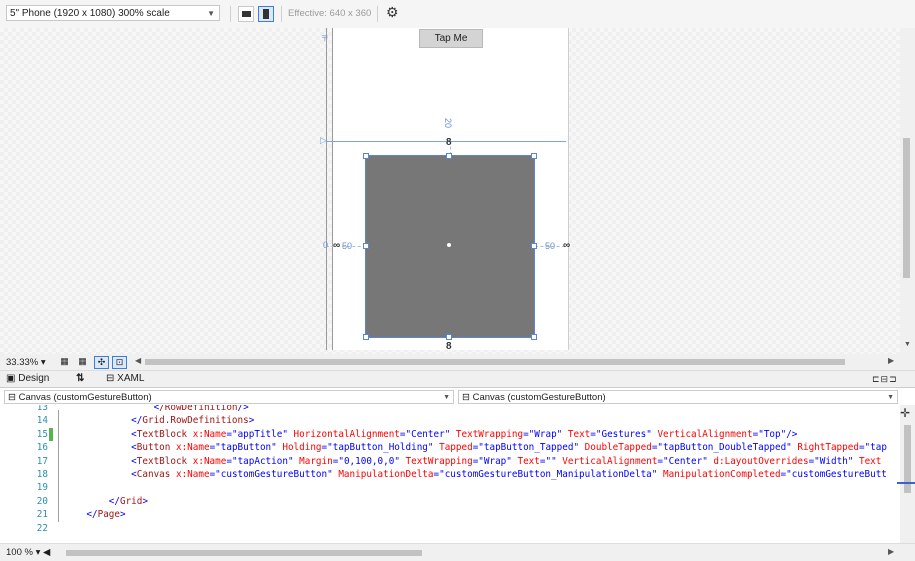 The image size is (915, 561). What do you see at coordinates (193, 421) in the screenshot?
I see `code-text: </Grid.RowDefinitions>` at bounding box center [193, 421].